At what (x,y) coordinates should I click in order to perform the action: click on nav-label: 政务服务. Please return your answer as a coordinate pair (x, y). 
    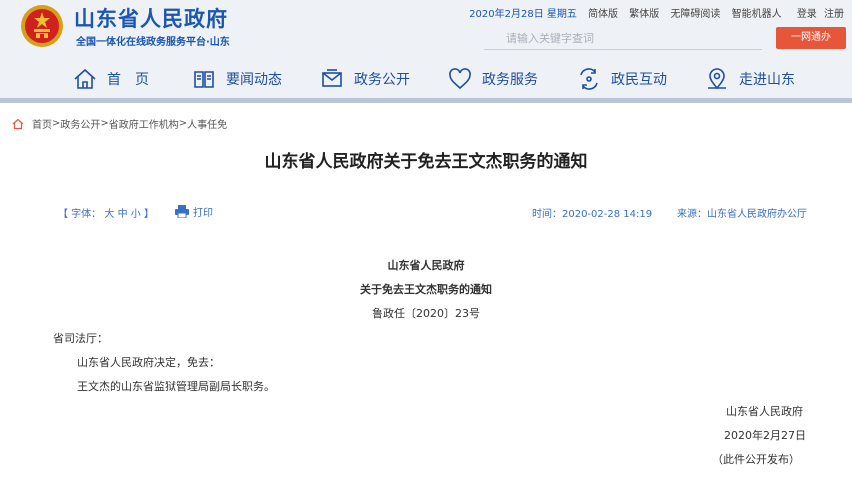
    Looking at the image, I should click on (510, 80).